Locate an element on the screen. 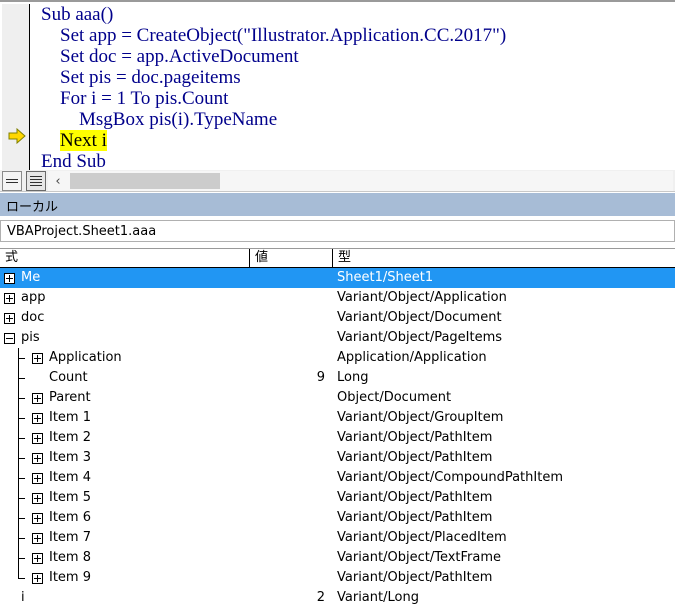 Image resolution: width=675 pixels, height=608 pixels. locals-row-type-cell: Long is located at coordinates (353, 377).